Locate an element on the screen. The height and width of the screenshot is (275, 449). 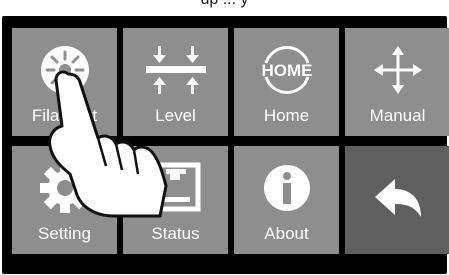
home-badge-icon: HOME is located at coordinates (286, 70).